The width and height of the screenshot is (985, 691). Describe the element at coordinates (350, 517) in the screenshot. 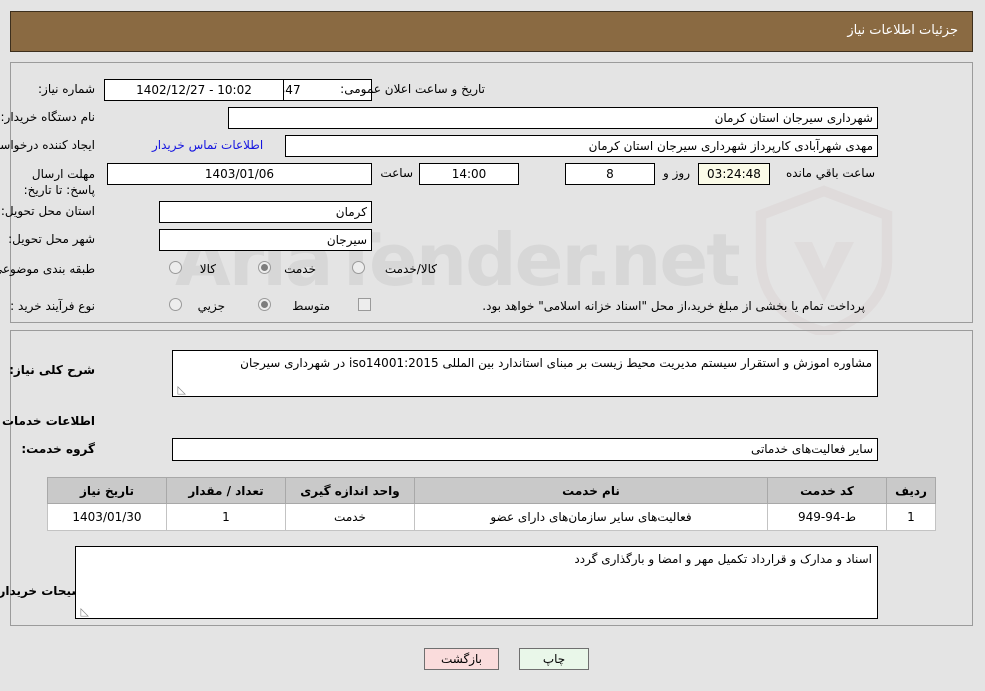

I see `cell-unit: خدمت` at that location.